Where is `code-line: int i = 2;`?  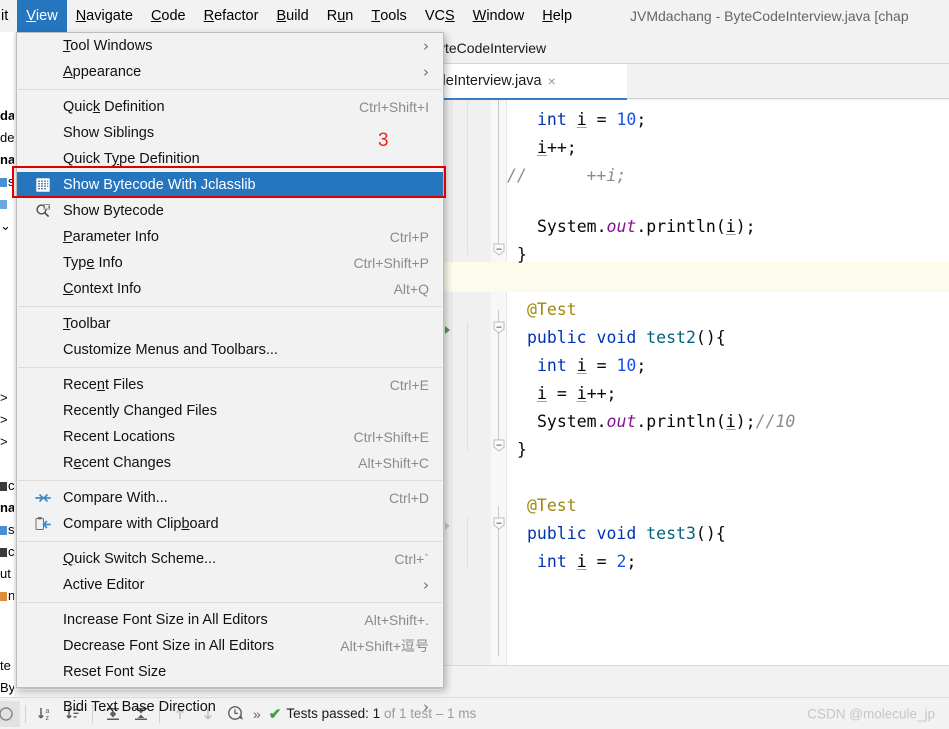 code-line: int i = 2; is located at coordinates (586, 562).